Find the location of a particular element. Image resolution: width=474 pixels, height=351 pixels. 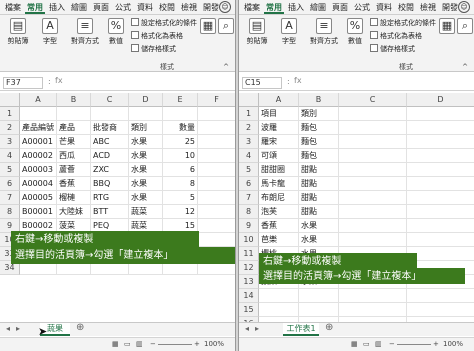

table-cell: A00001 is located at coordinates (38, 142).